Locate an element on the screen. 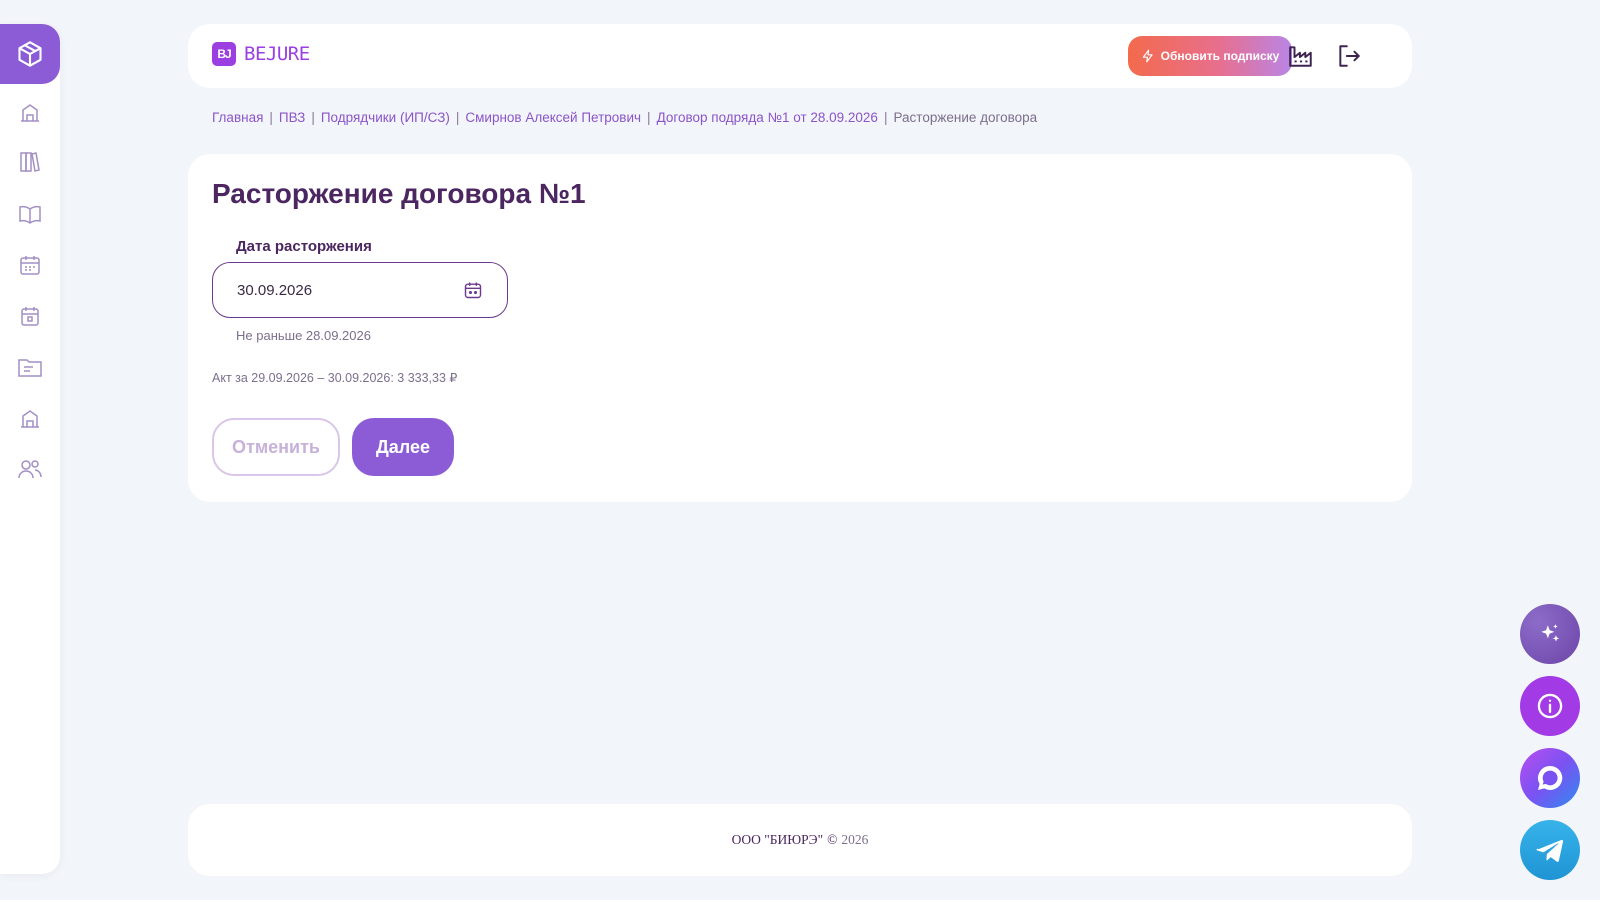 The height and width of the screenshot is (900, 1600). info-icon is located at coordinates (1550, 706).